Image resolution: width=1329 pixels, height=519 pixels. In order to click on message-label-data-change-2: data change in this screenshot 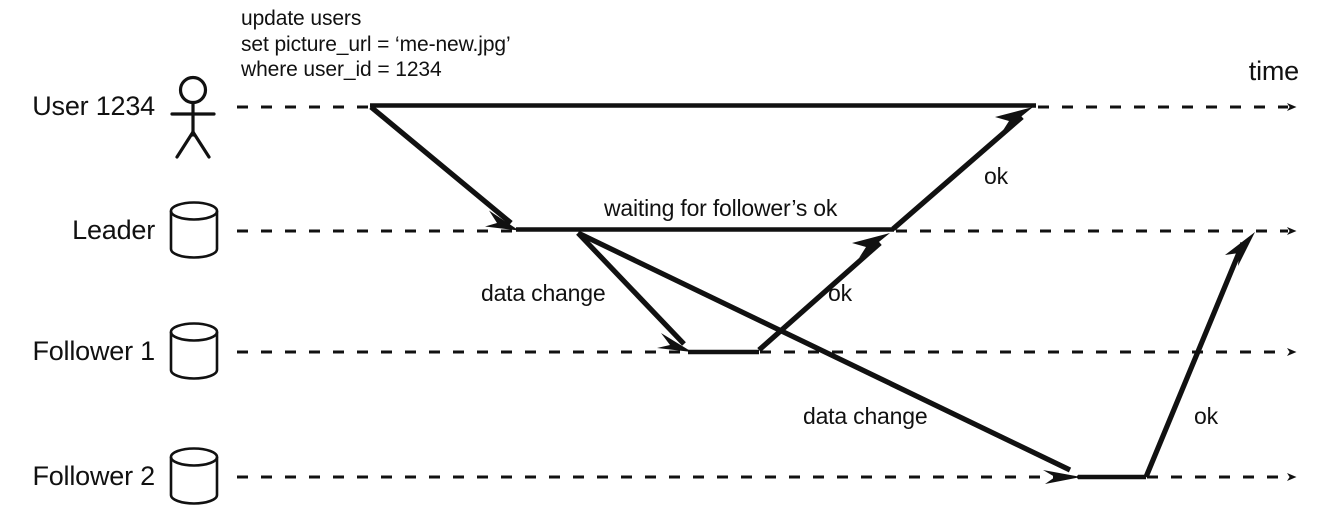, I will do `click(865, 416)`.